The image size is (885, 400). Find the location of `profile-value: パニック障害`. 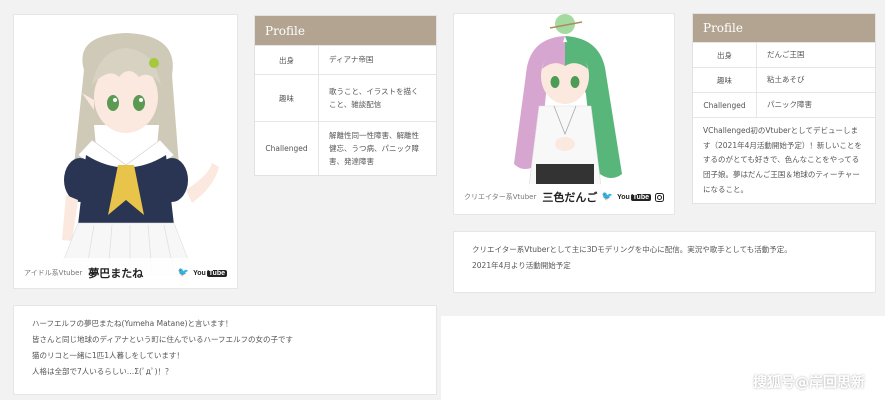

profile-value: パニック障害 is located at coordinates (789, 105).